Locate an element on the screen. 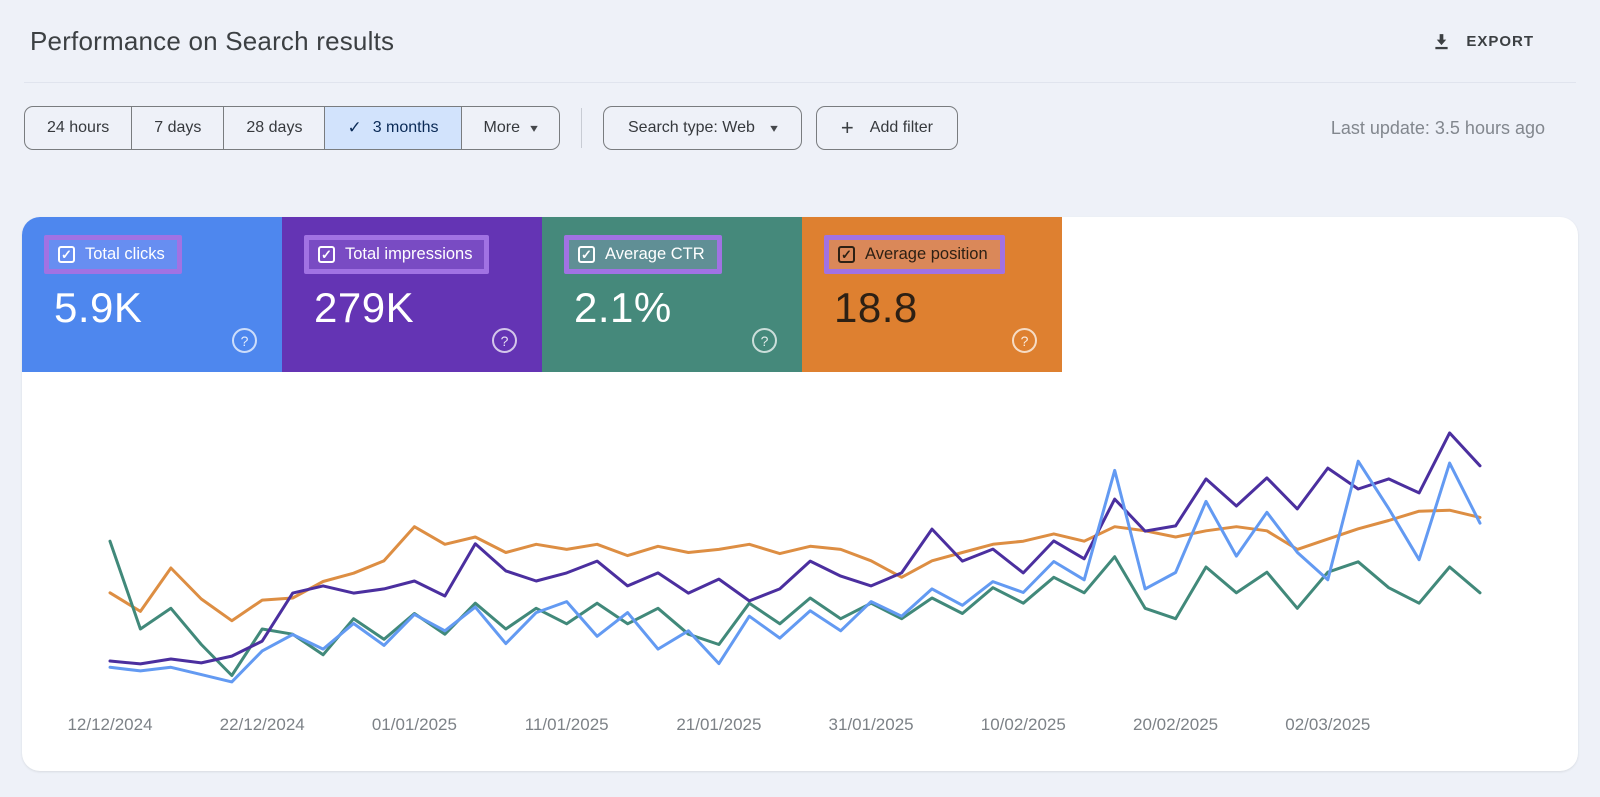 This screenshot has height=797, width=1600. range-7-days: 7 days is located at coordinates (177, 128).